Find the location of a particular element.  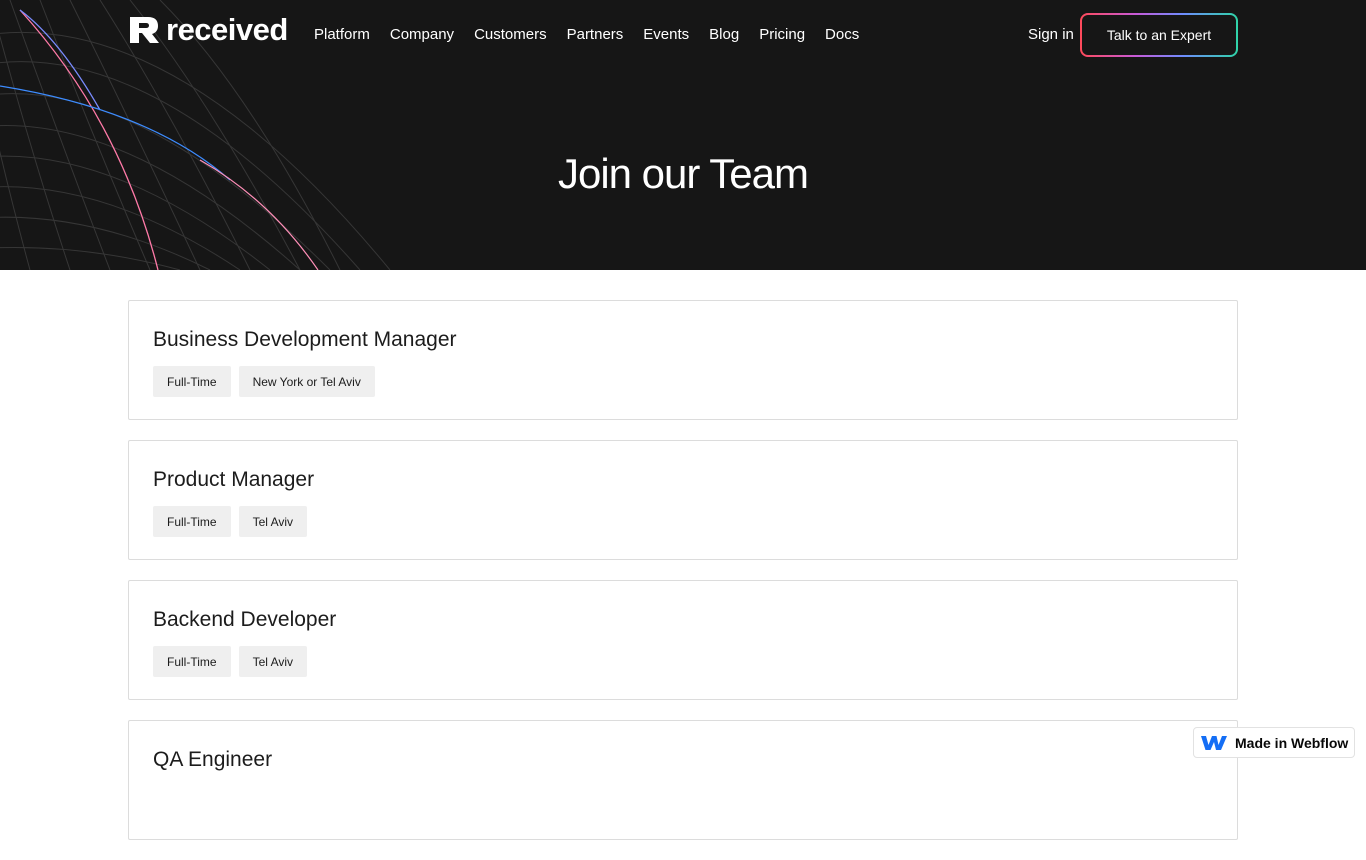

page-title: Join our Team is located at coordinates (683, 173).